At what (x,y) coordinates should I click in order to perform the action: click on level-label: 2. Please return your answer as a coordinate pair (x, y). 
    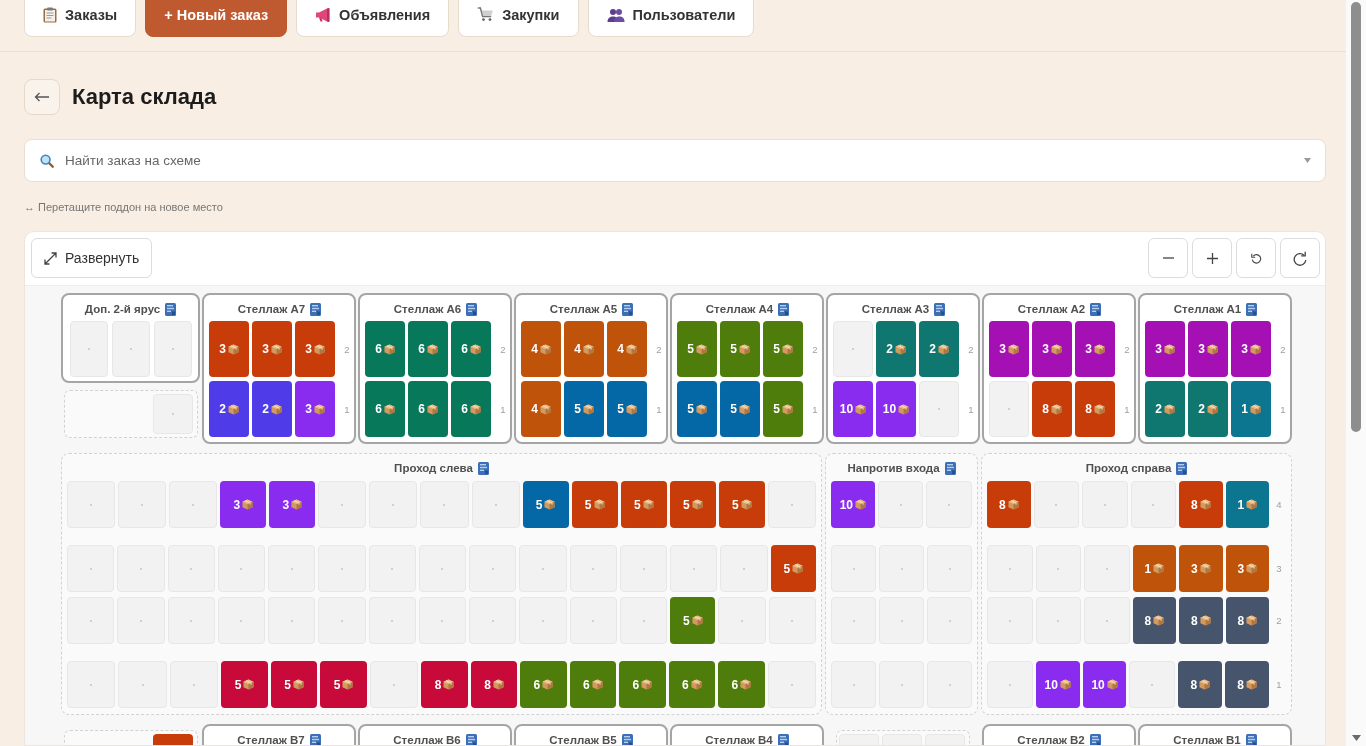
    Looking at the image, I should click on (347, 349).